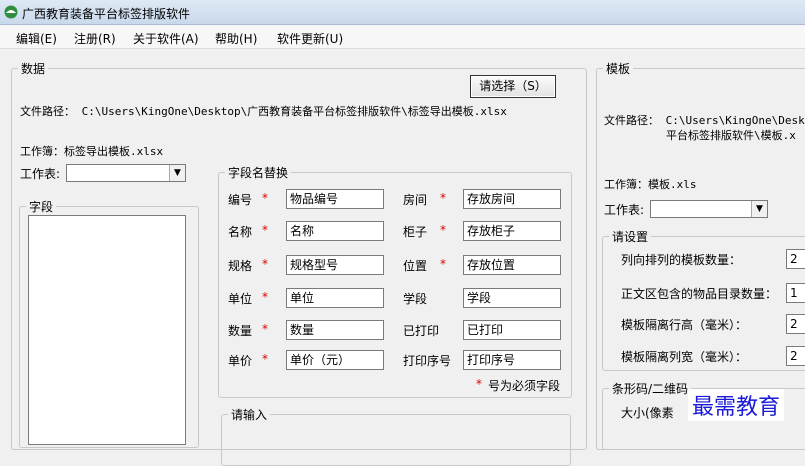  Describe the element at coordinates (33, 69) in the screenshot. I see `data-group-legend: 数据` at that location.